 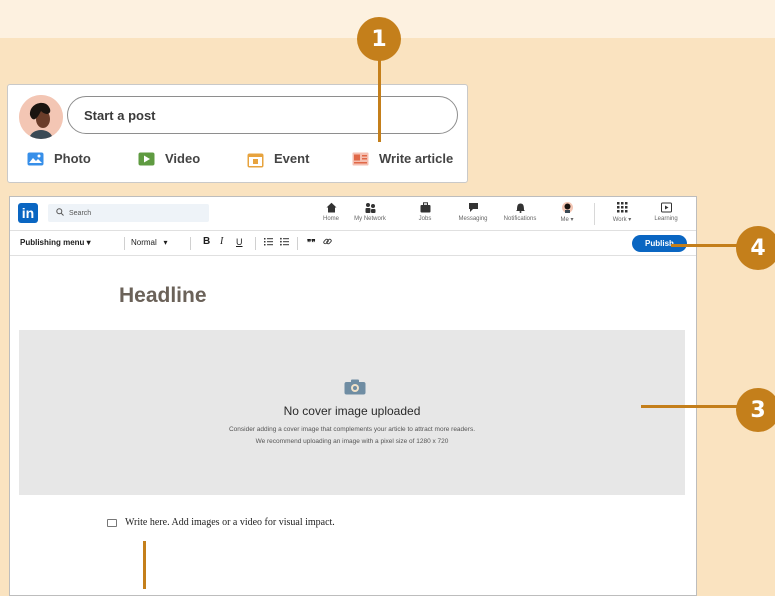 What do you see at coordinates (622, 207) in the screenshot?
I see `grid-icon` at bounding box center [622, 207].